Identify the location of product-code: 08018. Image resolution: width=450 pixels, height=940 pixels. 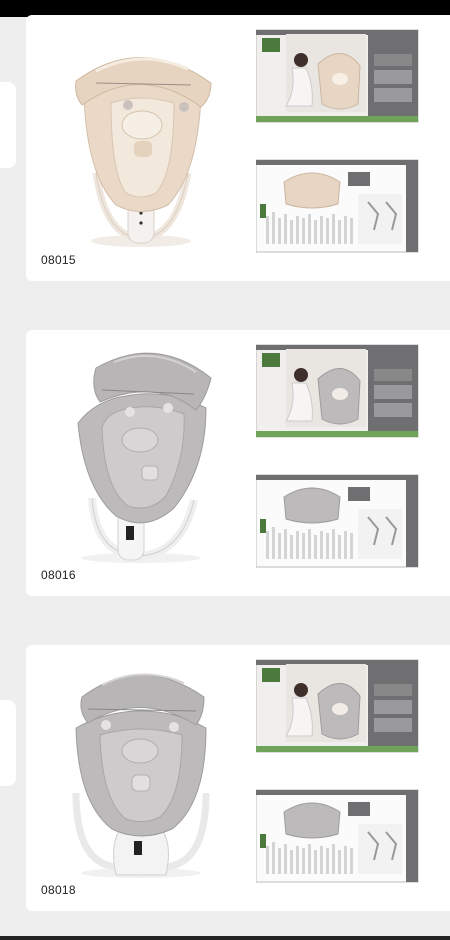
(58, 890).